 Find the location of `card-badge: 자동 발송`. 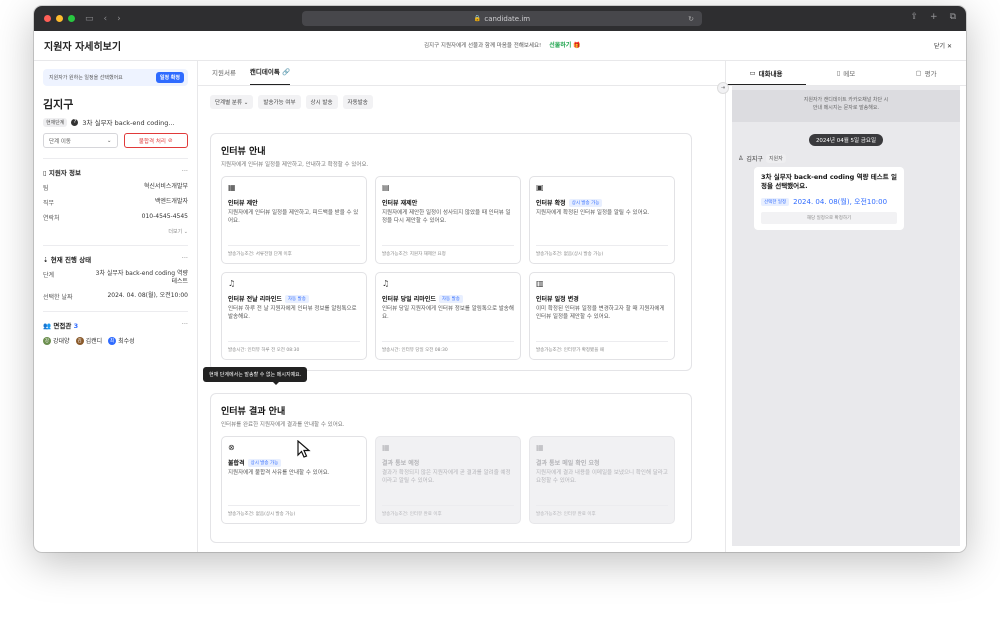

card-badge: 자동 발송 is located at coordinates (450, 298).